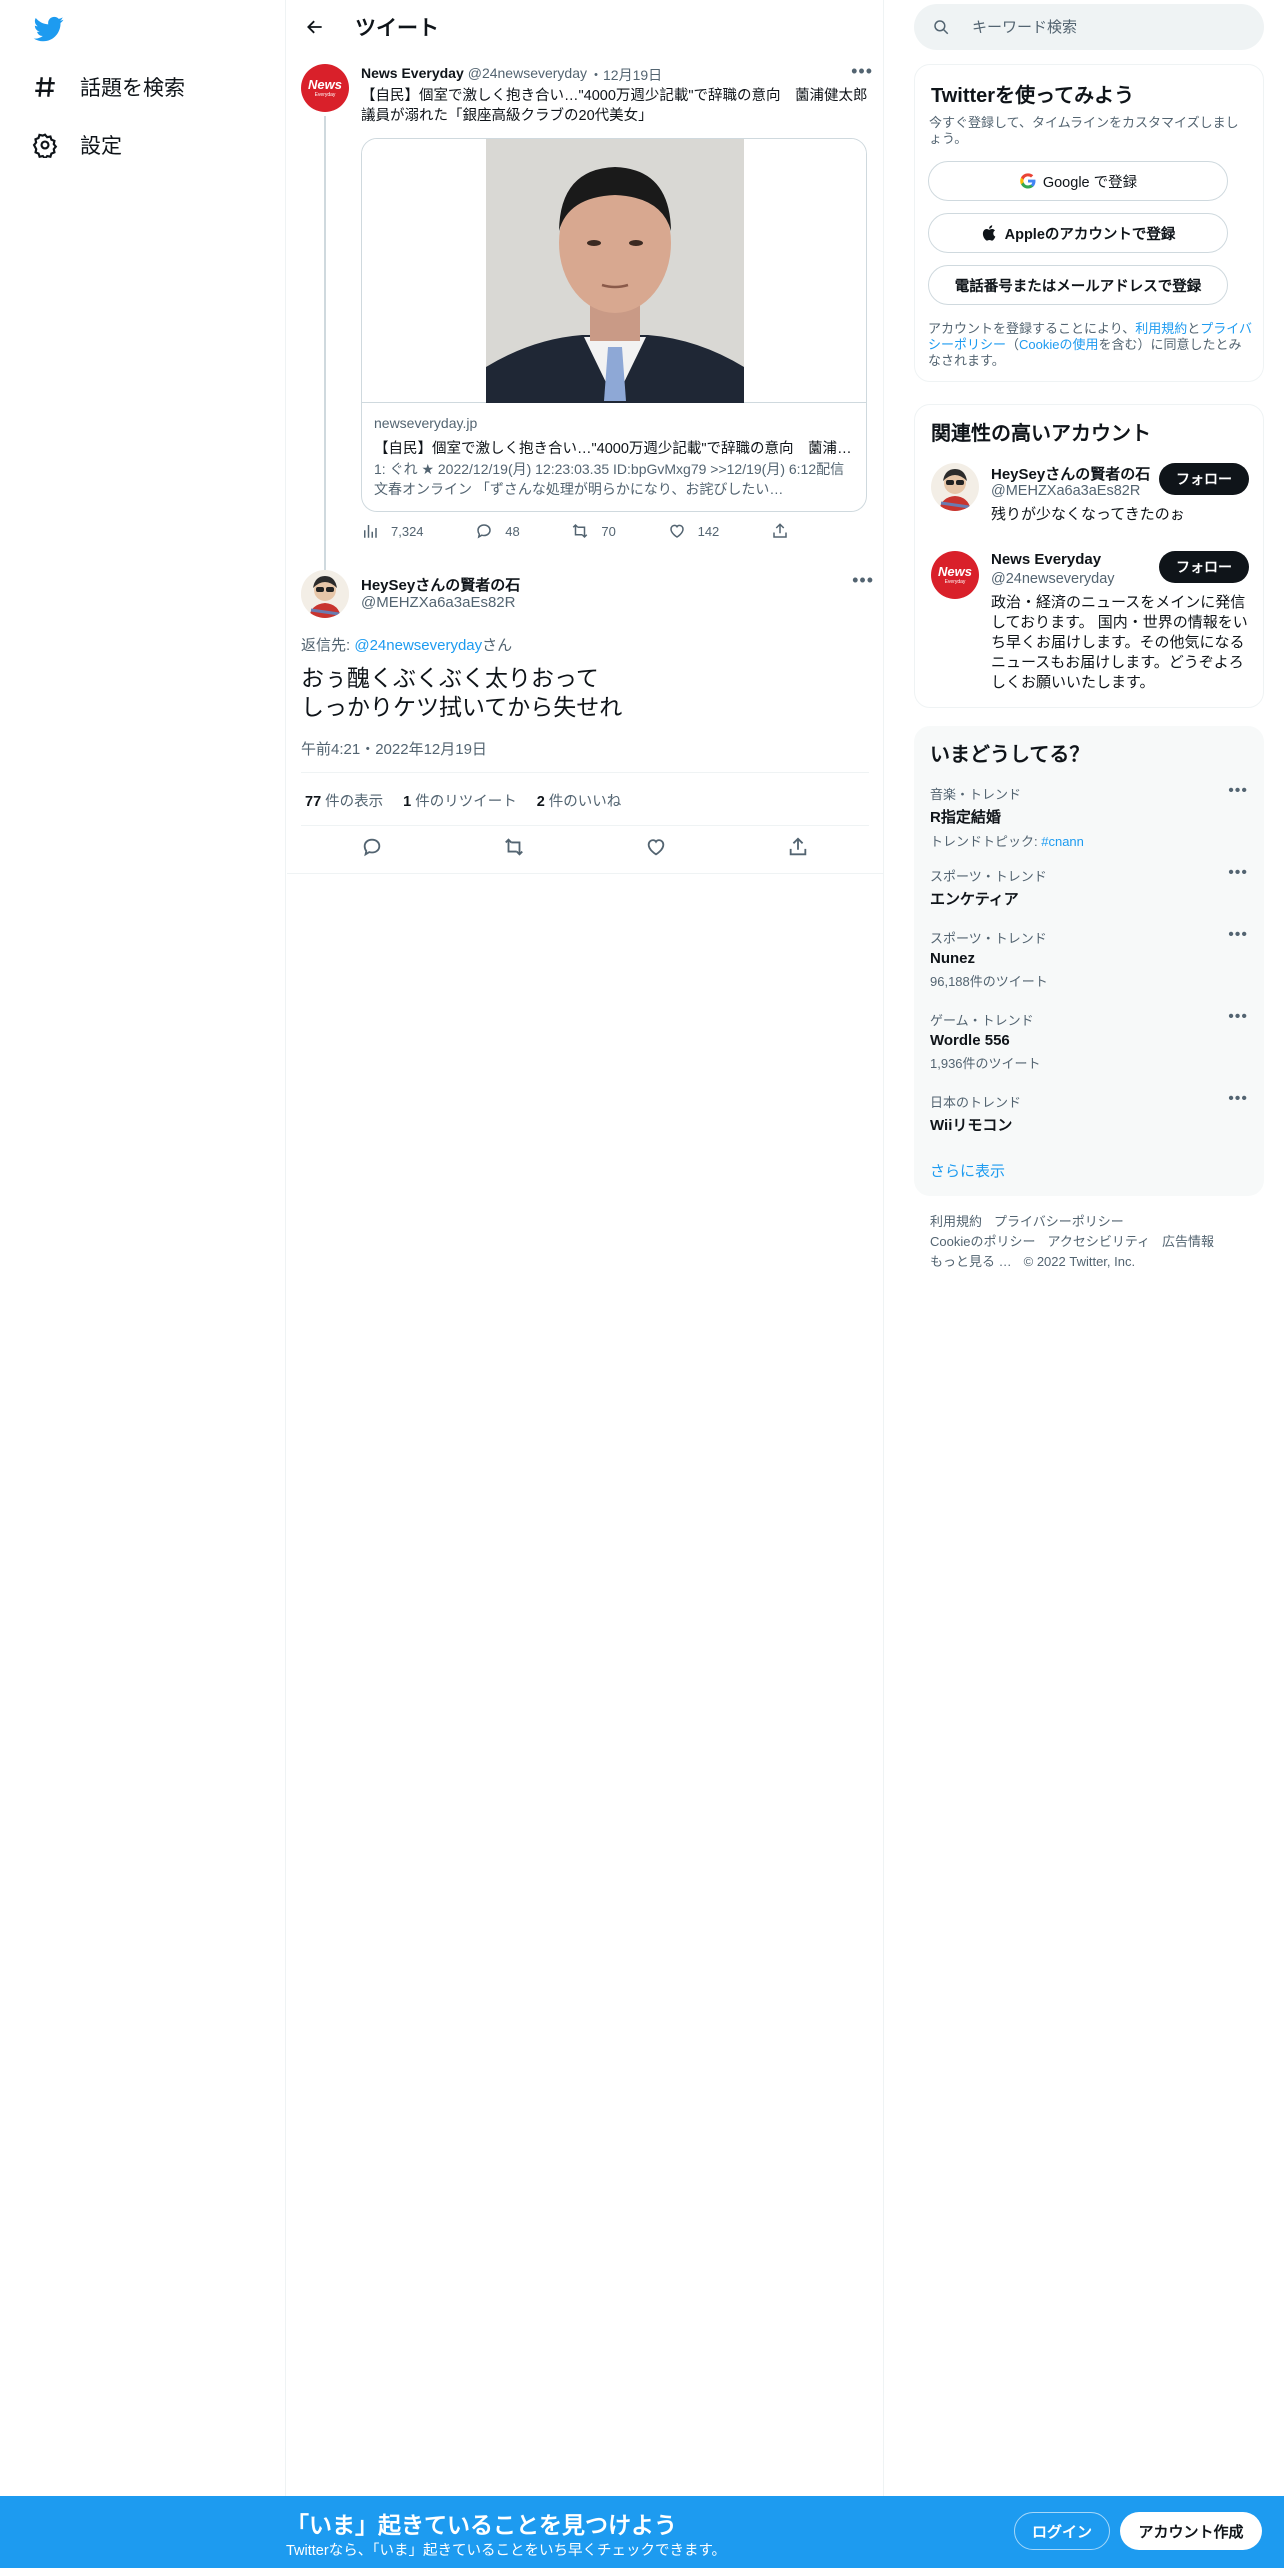 Image resolution: width=1284 pixels, height=2568 pixels. What do you see at coordinates (1089, 816) in the screenshot?
I see `trend-item: 音楽・トレンド R指定結婚 トレンドトピック: #cnann •••` at bounding box center [1089, 816].